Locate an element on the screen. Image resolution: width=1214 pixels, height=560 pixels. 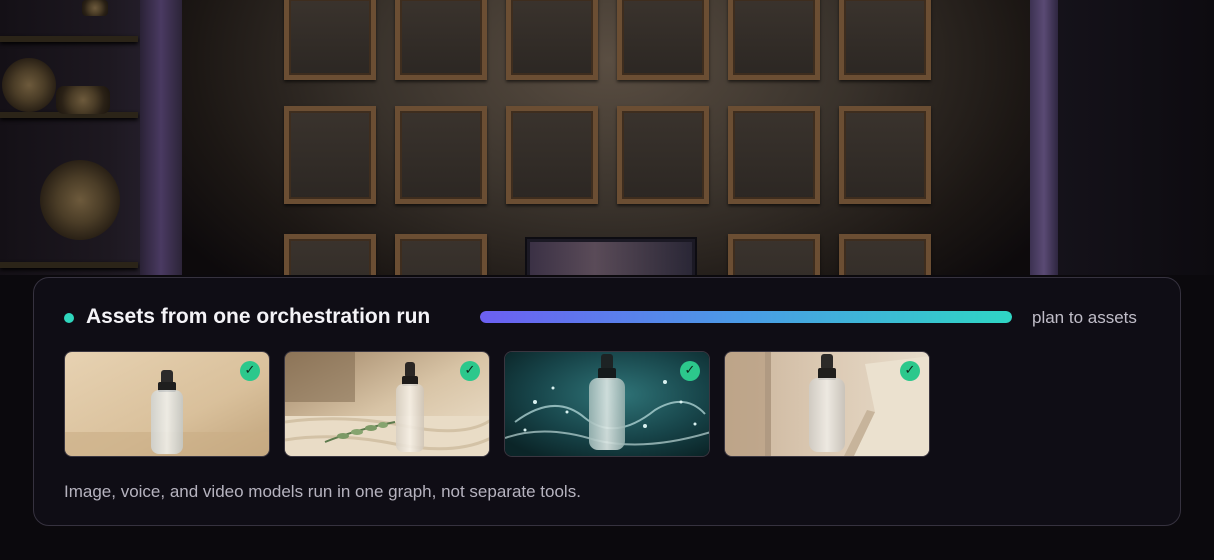
curtain-right is located at coordinates (1044, 150).